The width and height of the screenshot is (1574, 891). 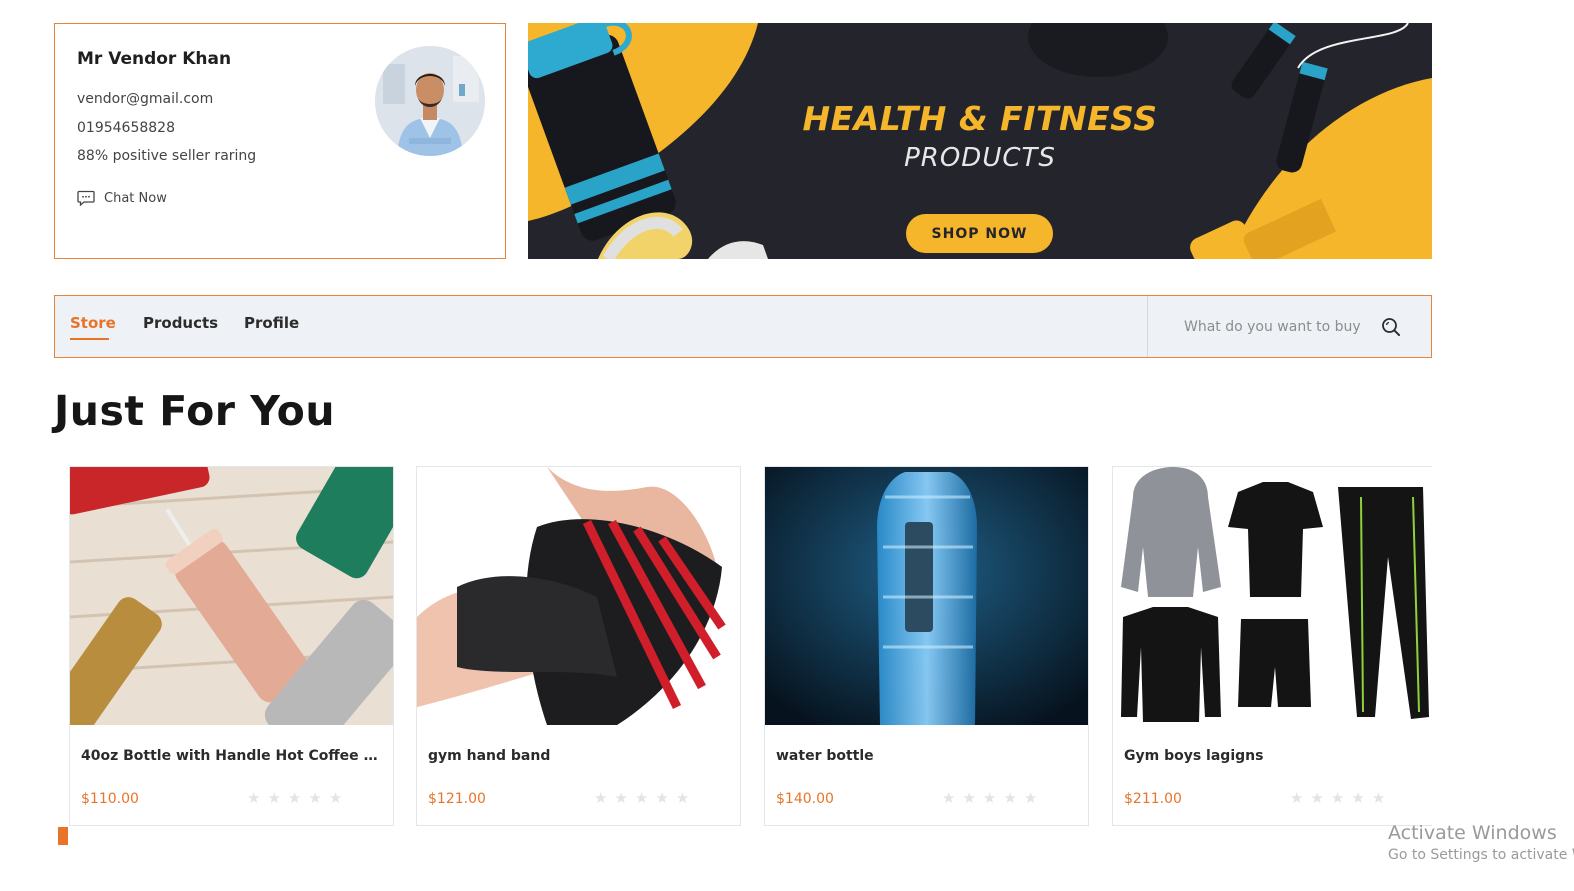 What do you see at coordinates (430, 101) in the screenshot?
I see `vendor-avatar` at bounding box center [430, 101].